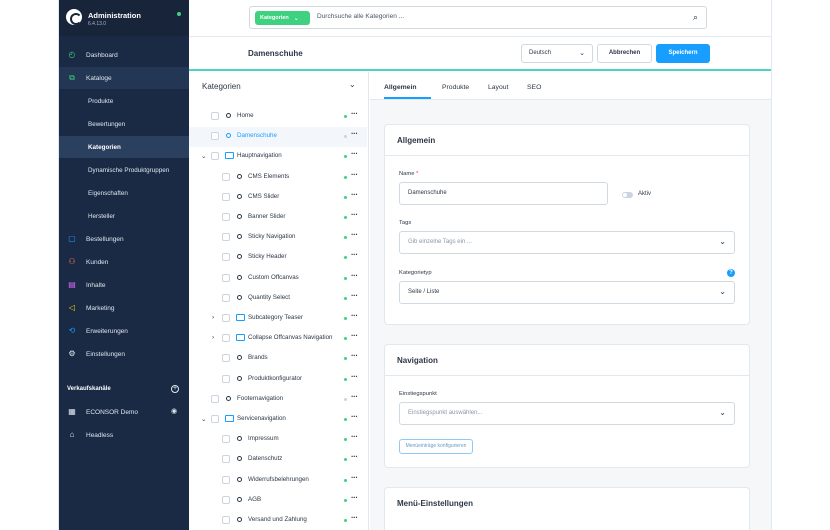  Describe the element at coordinates (278, 501) in the screenshot. I see `tree-row: AGB ···` at that location.